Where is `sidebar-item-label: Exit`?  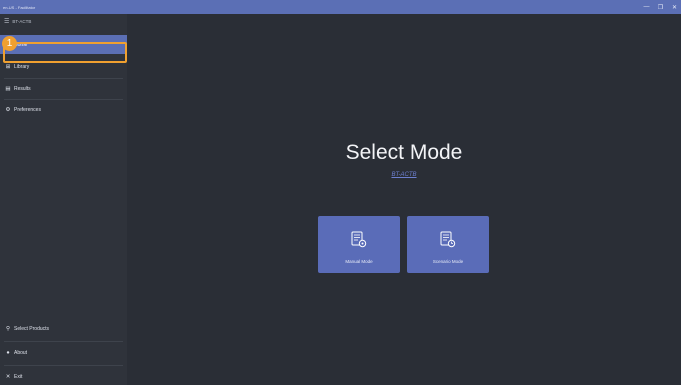
sidebar-item-label: Exit is located at coordinates (18, 376).